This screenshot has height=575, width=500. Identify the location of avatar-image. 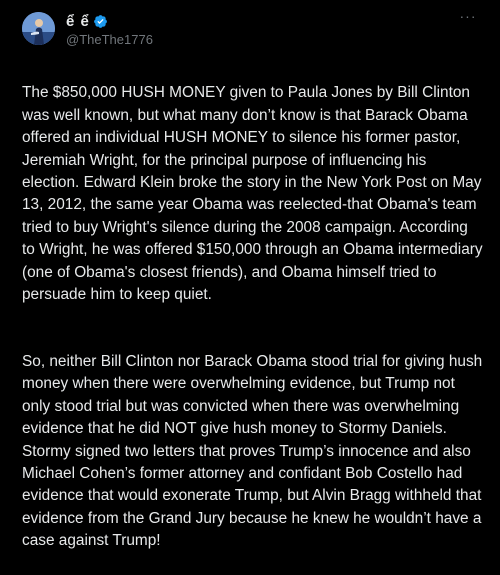
(38, 28).